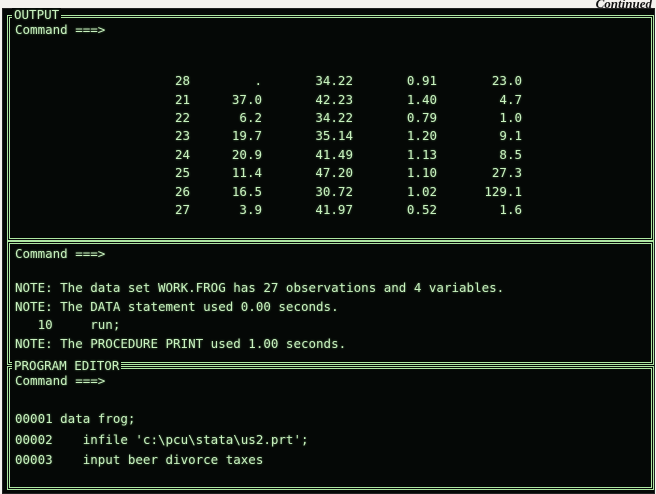 This screenshot has height=494, width=656. I want to click on output-cell: 23.0, so click(506, 81).